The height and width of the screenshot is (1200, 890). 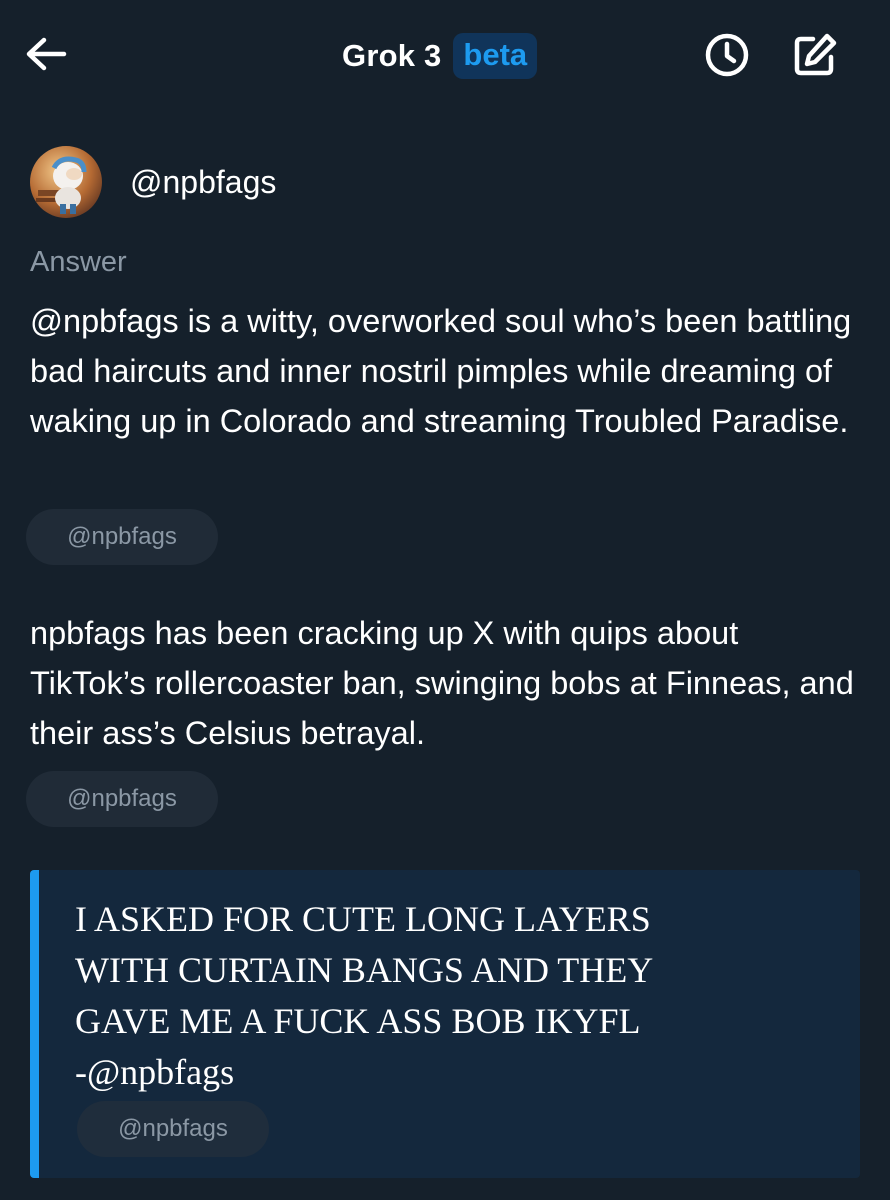 I want to click on history-clock-icon, so click(x=727, y=57).